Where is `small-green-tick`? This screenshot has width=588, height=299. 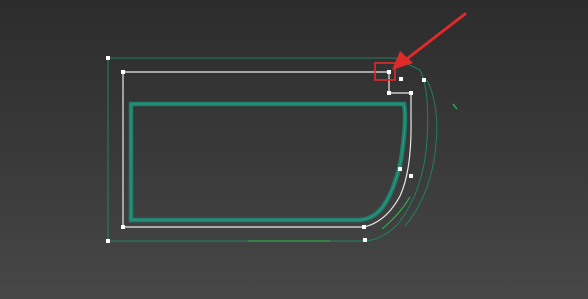
small-green-tick is located at coordinates (455, 106).